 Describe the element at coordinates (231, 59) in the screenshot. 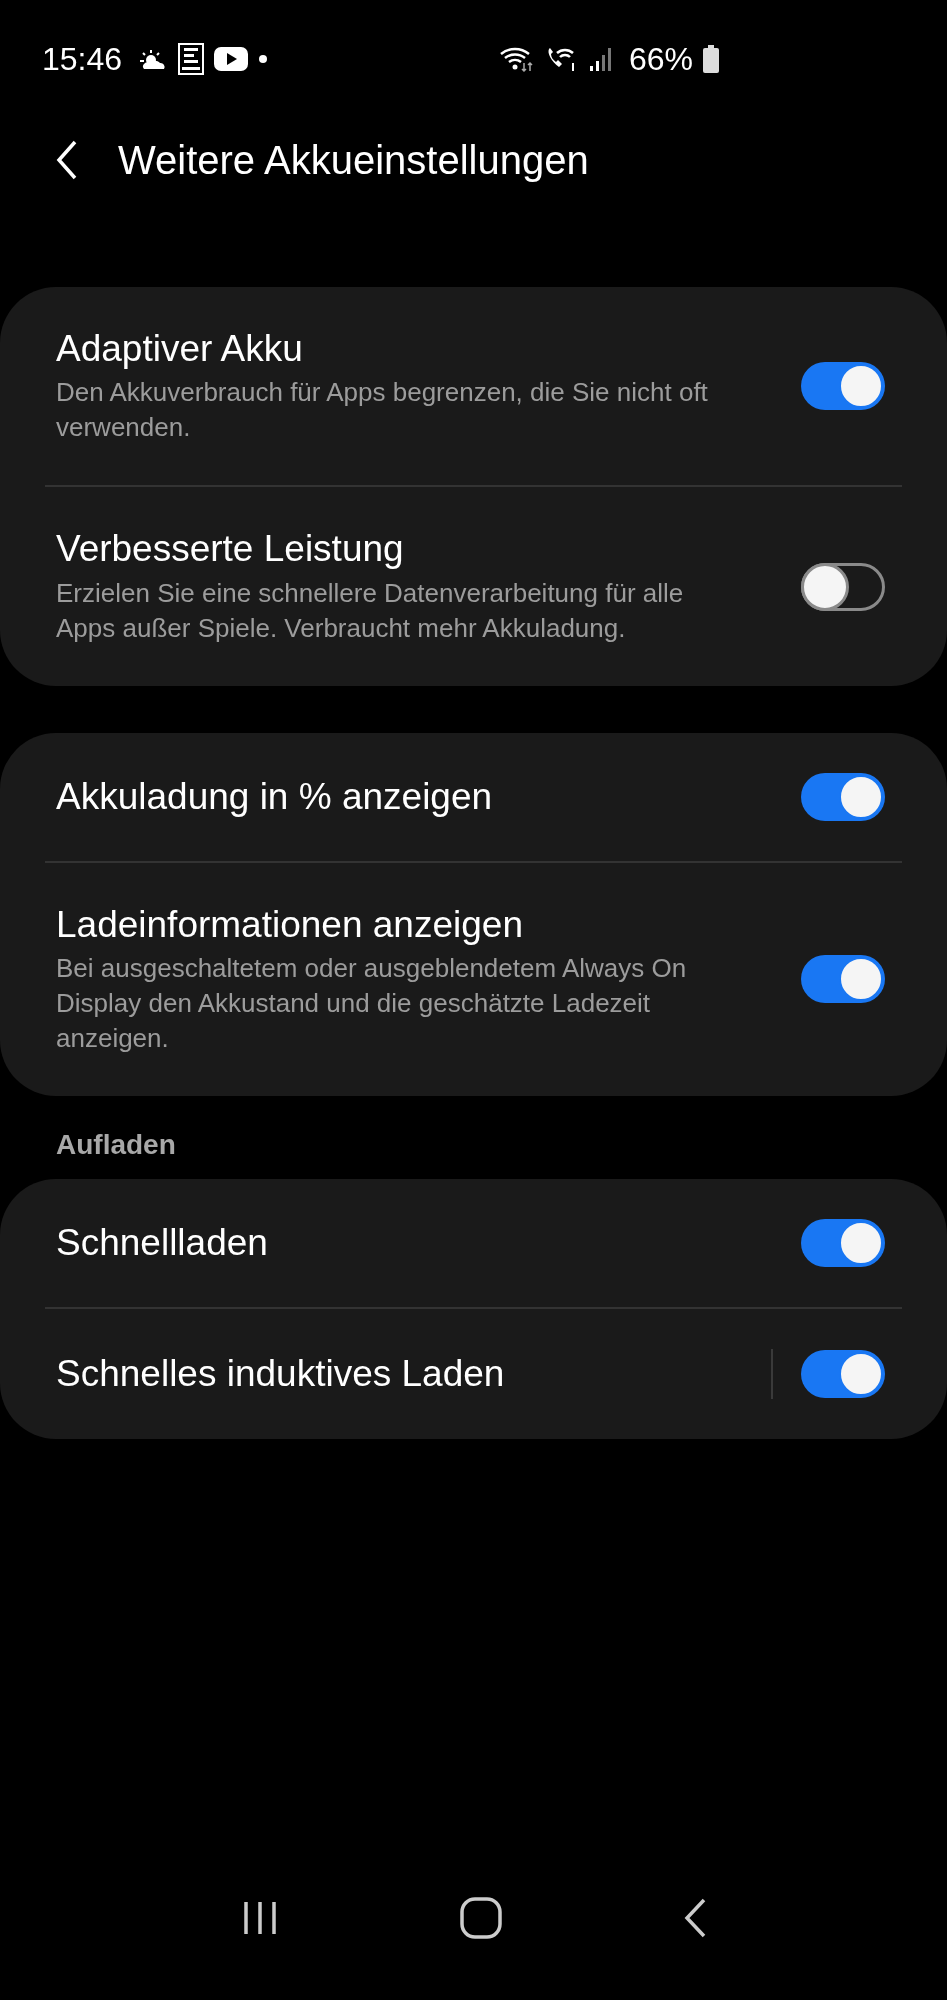

I see `video-play-icon` at that location.